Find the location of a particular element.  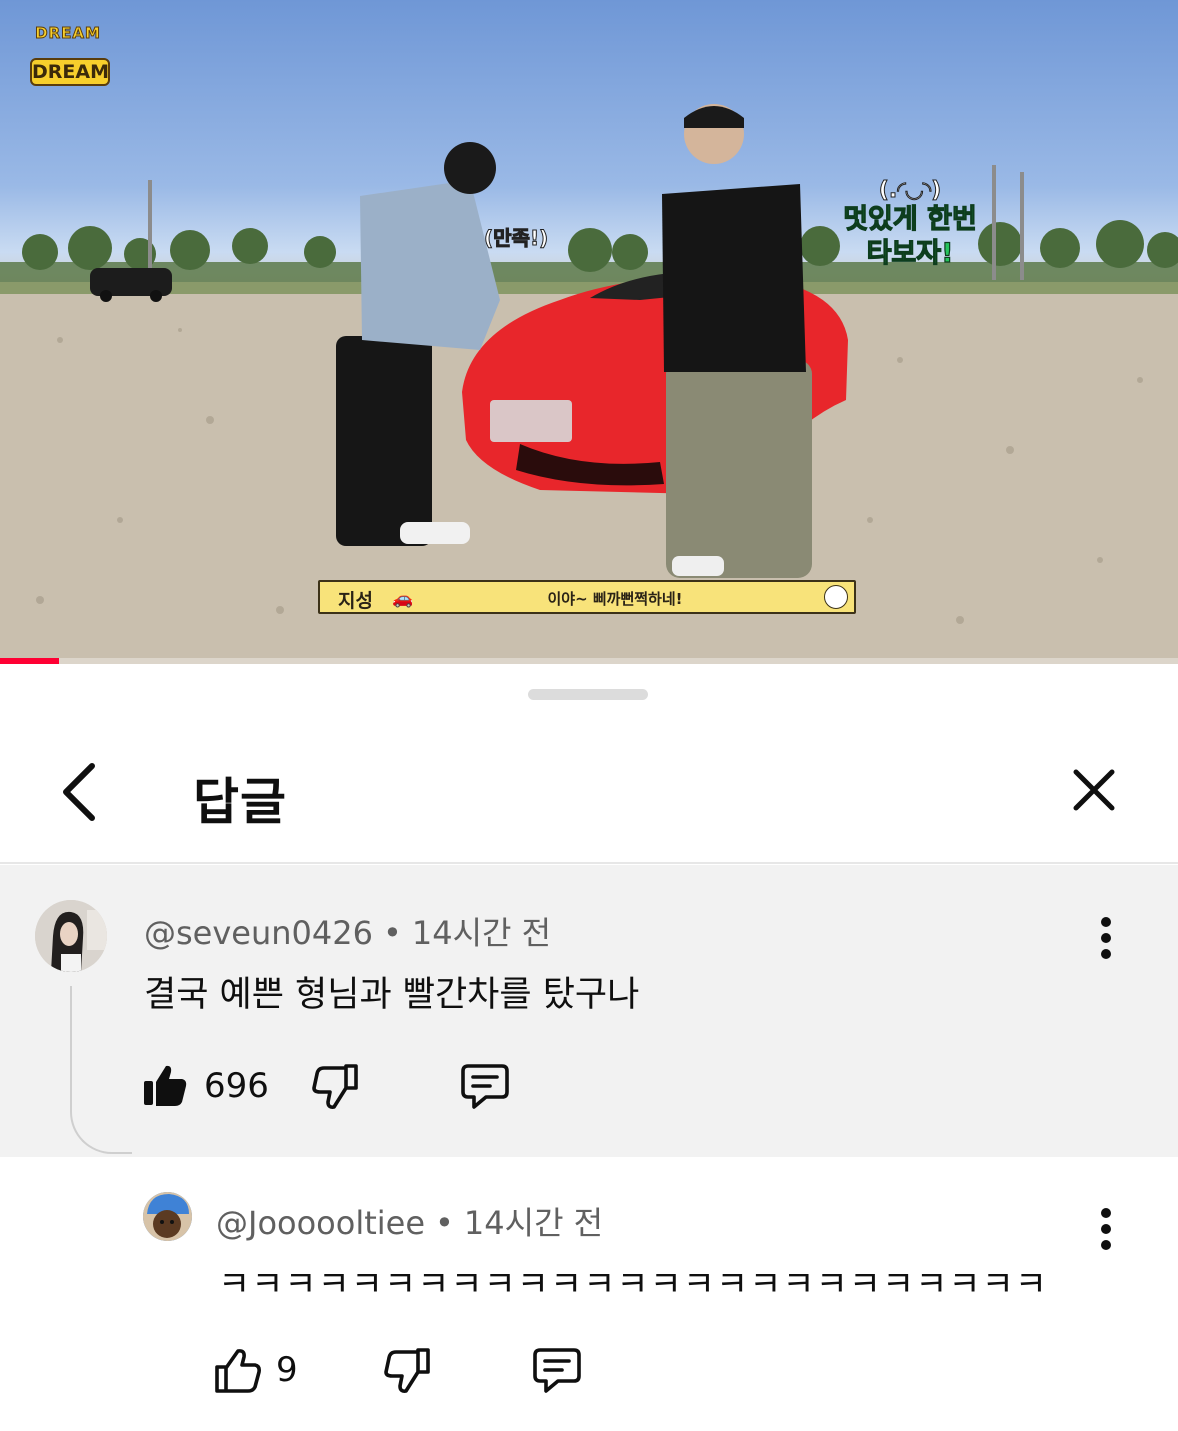

reply-meta: @Joooooltiee • 14시간 전 is located at coordinates (409, 1221).